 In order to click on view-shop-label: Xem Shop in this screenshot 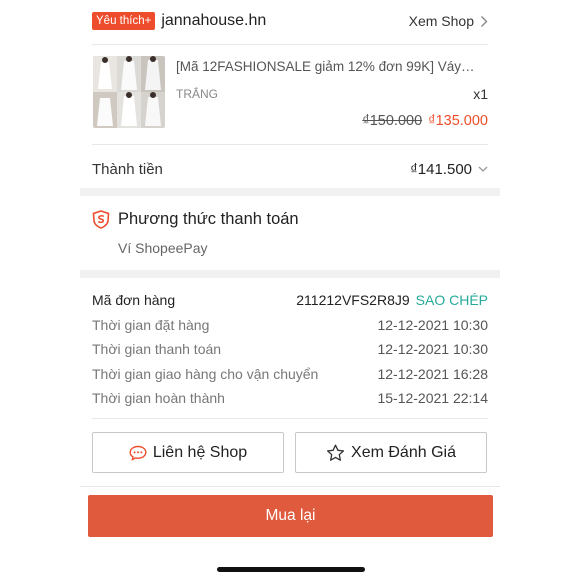, I will do `click(441, 21)`.